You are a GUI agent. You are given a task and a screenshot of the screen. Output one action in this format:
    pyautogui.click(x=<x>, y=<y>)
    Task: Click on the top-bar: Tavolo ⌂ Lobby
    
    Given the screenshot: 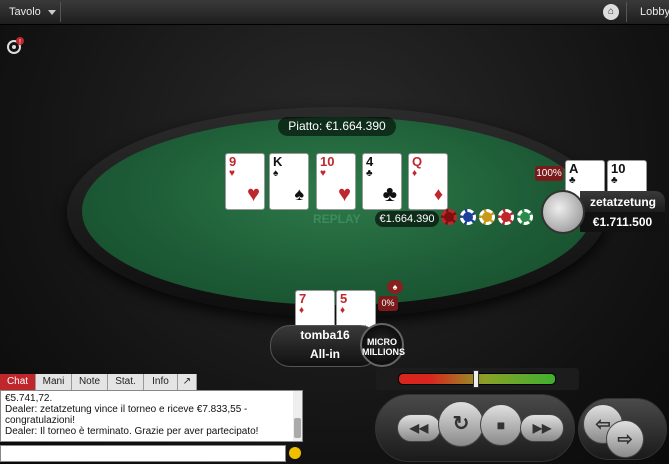 What is the action you would take?
    pyautogui.click(x=334, y=12)
    